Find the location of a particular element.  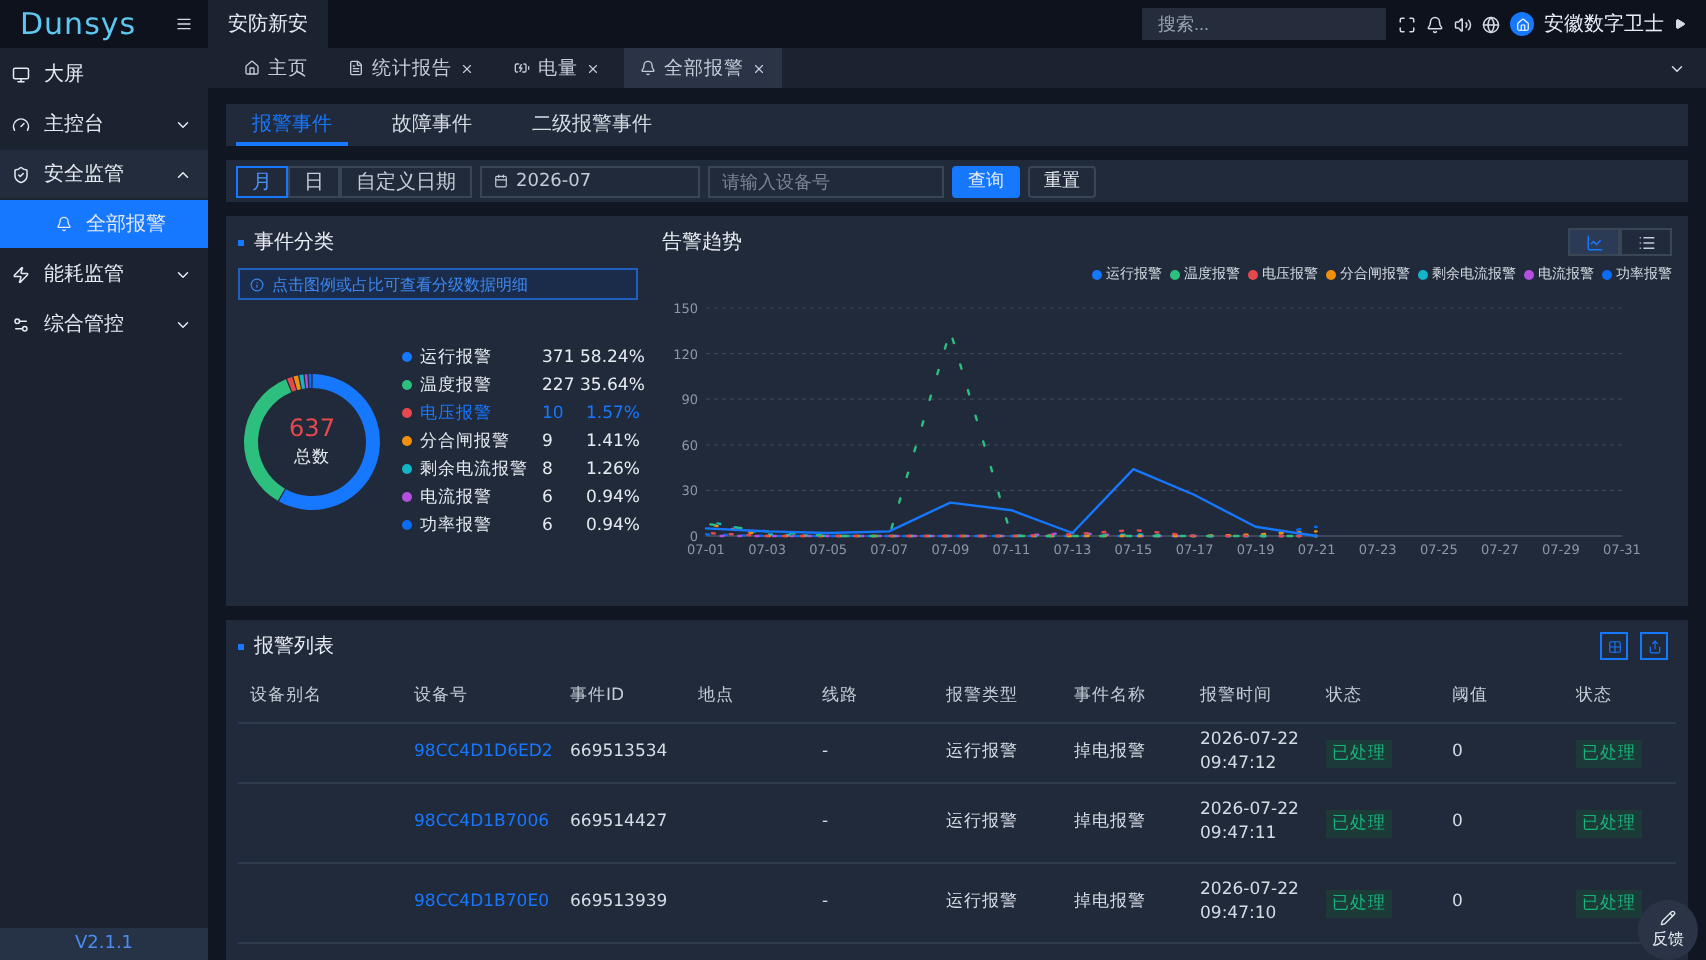

page-tab: 主页 is located at coordinates (276, 68).